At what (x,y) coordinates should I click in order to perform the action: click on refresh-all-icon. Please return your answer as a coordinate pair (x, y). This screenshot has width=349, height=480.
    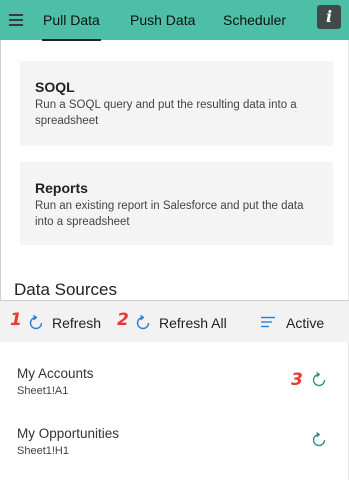
    Looking at the image, I should click on (143, 323).